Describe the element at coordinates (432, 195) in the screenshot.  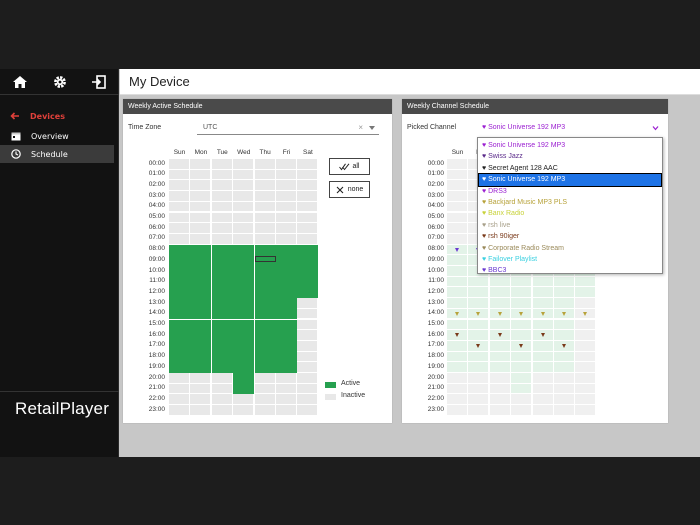
I see `hour-label: 03:00` at that location.